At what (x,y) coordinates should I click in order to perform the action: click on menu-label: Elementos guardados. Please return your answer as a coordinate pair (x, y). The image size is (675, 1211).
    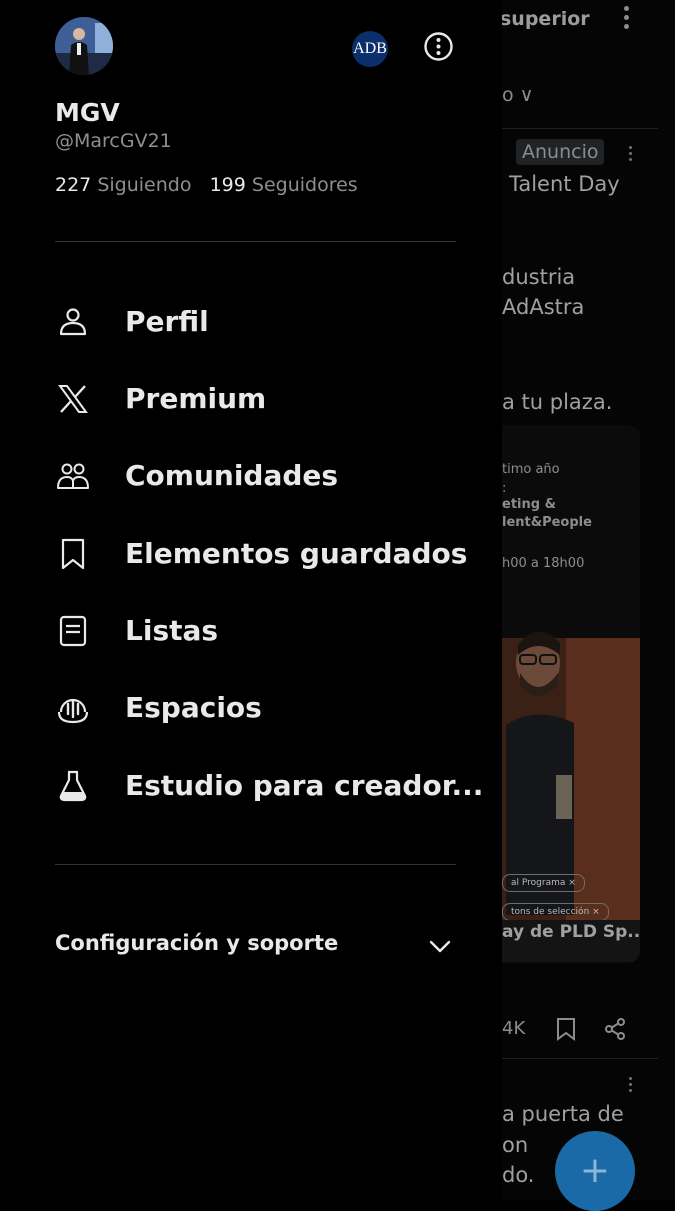
    Looking at the image, I should click on (296, 553).